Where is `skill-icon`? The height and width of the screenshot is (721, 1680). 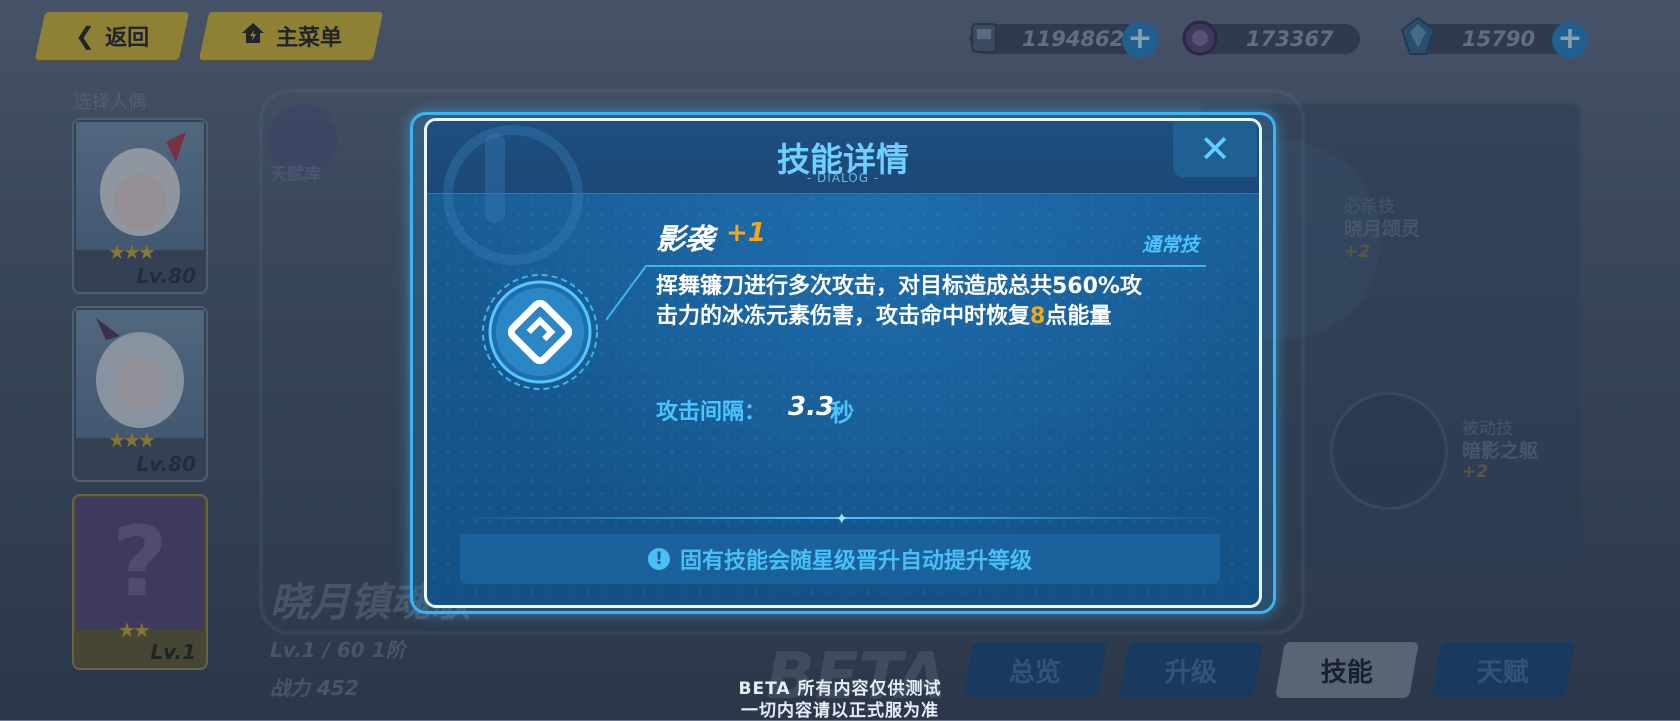
skill-icon is located at coordinates (540, 332).